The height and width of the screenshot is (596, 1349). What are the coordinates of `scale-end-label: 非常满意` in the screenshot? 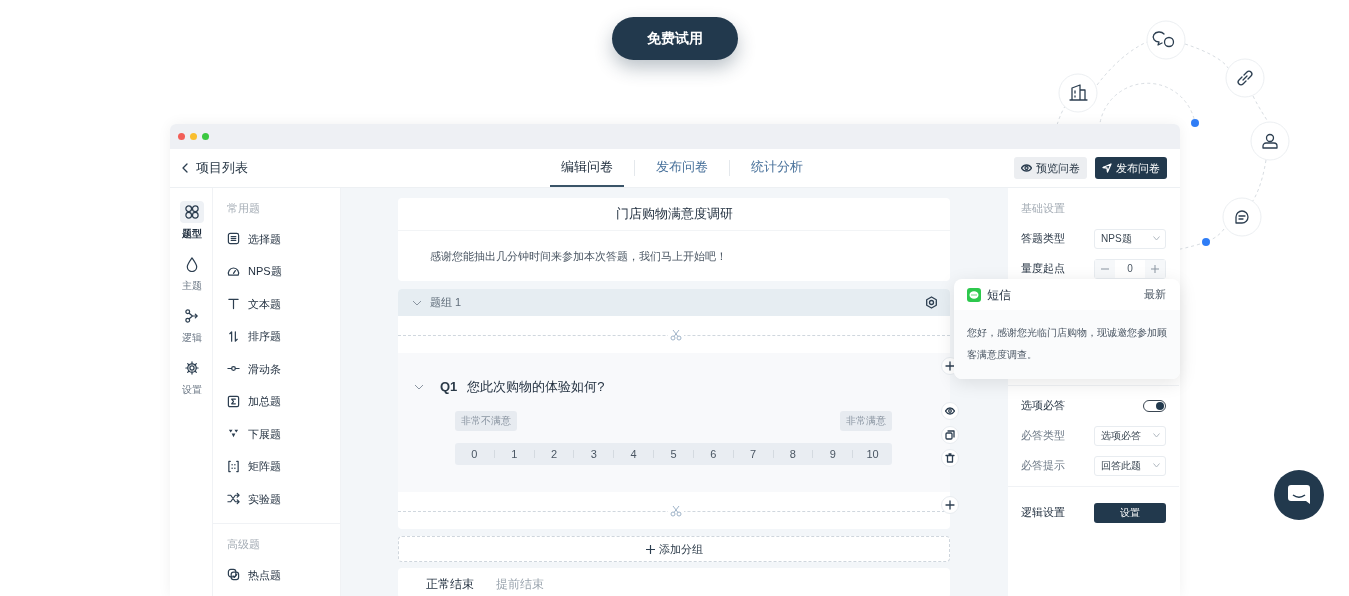 It's located at (866, 420).